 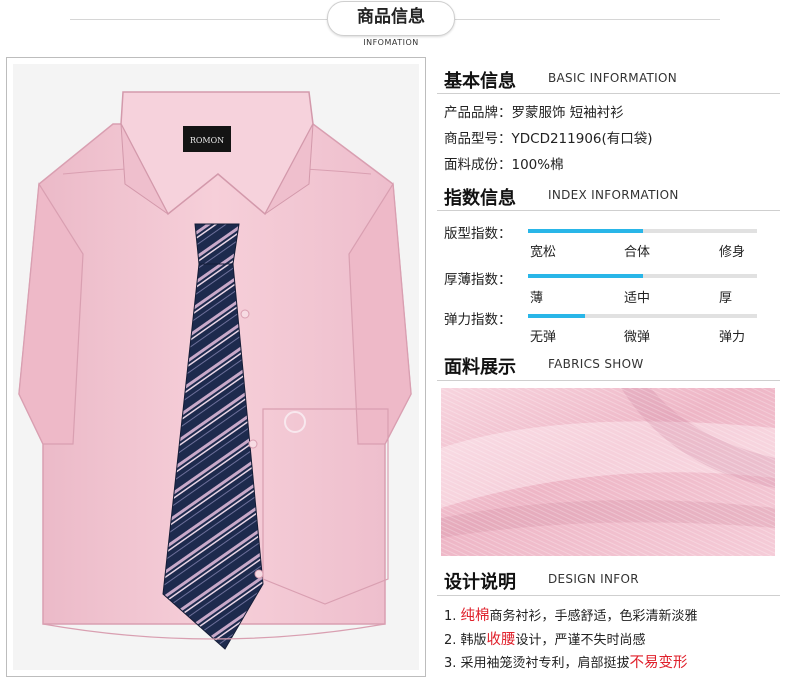 I want to click on fabric-swatch, so click(x=608, y=472).